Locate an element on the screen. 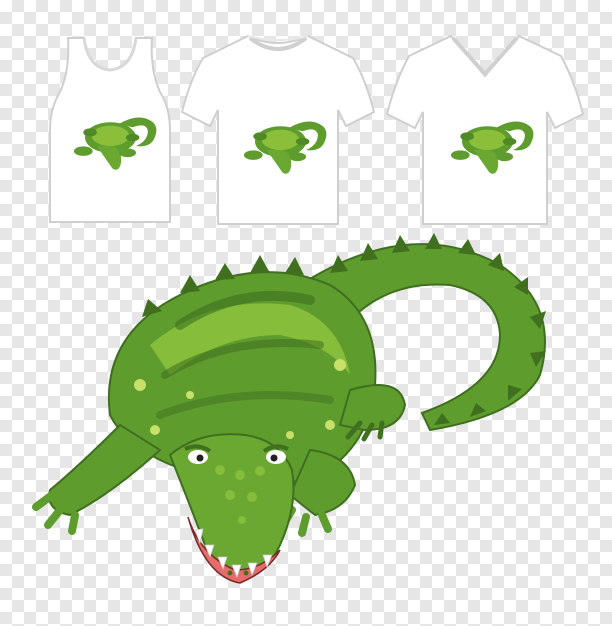  tank-top-icon is located at coordinates (110, 130).